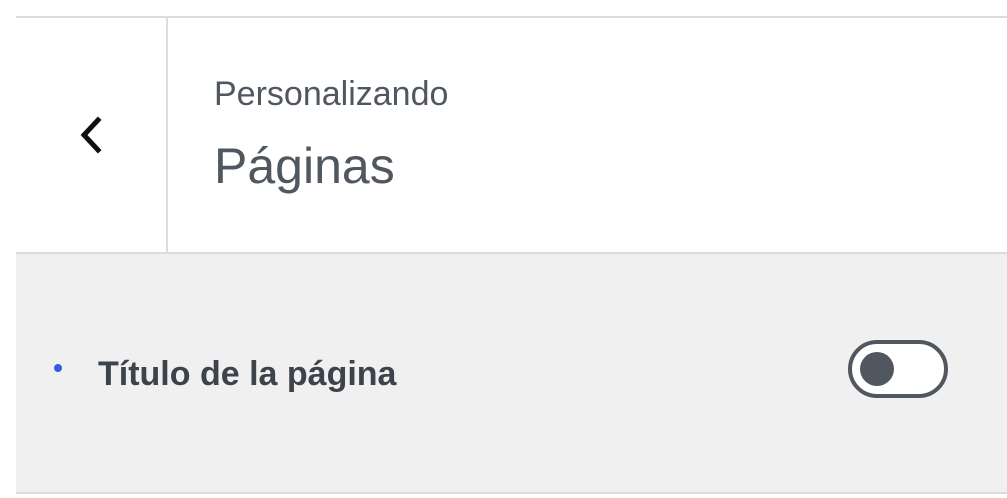 The width and height of the screenshot is (1007, 498). What do you see at coordinates (304, 166) in the screenshot?
I see `page-title: Páginas` at bounding box center [304, 166].